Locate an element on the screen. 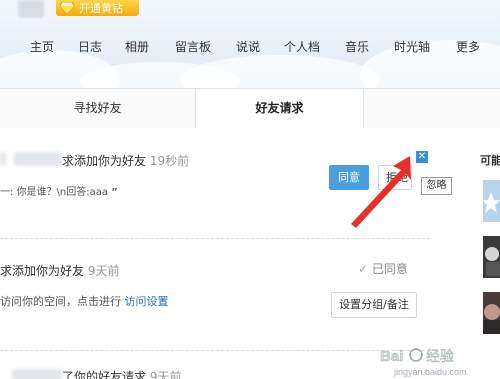 Image resolution: width=500 pixels, height=379 pixels. nav-album: 相册 is located at coordinates (137, 46).